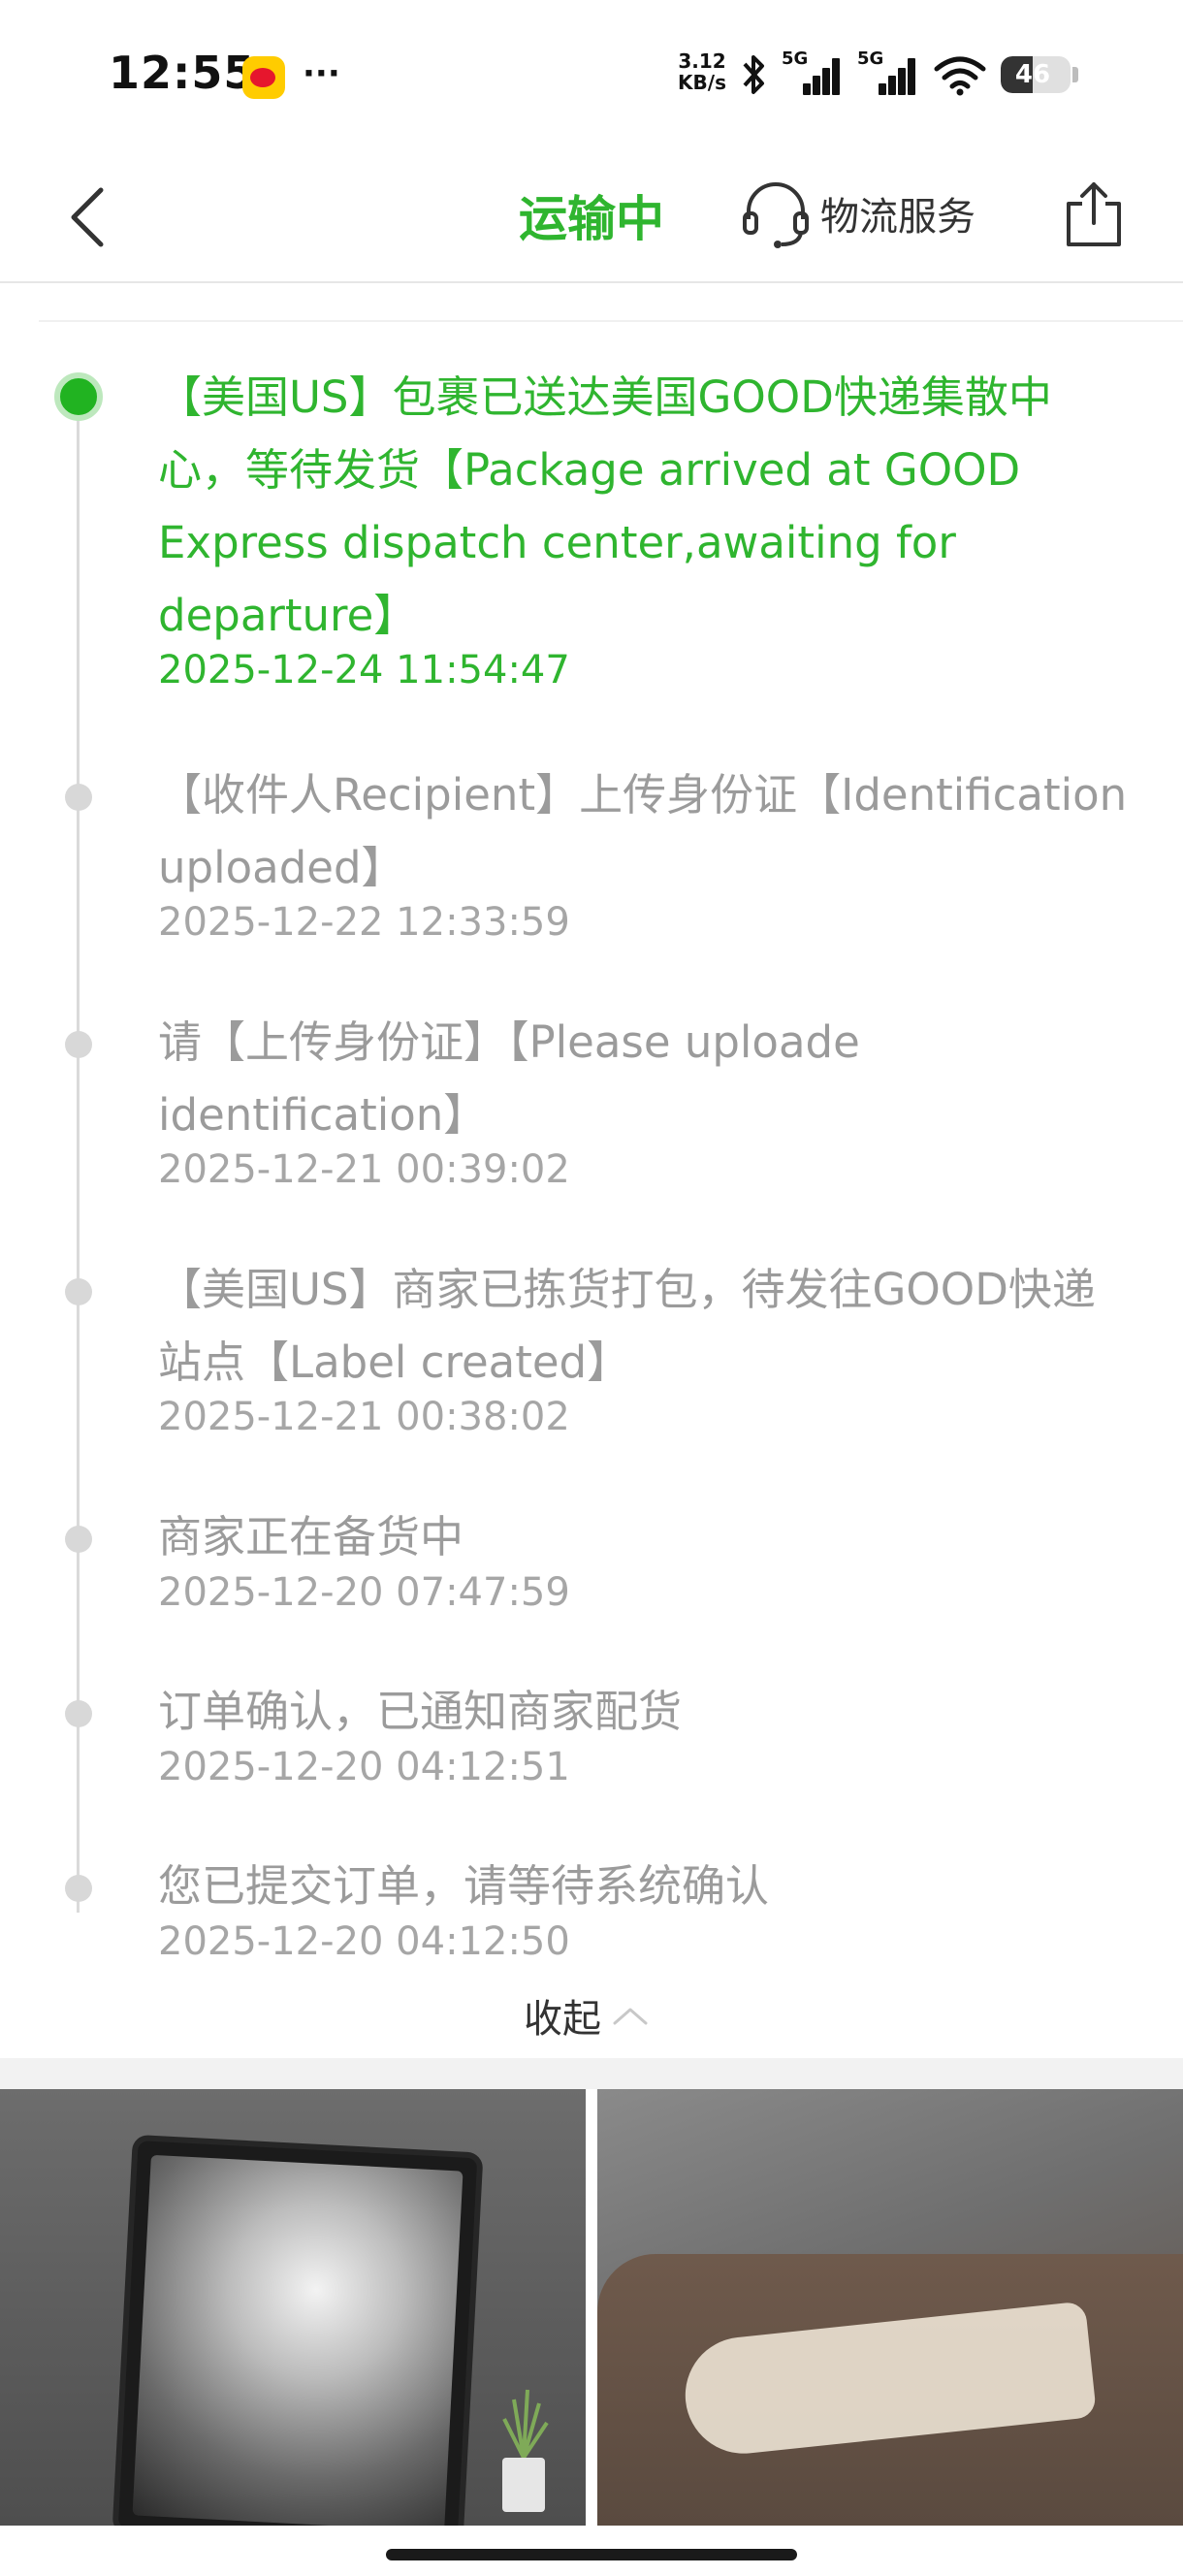  What do you see at coordinates (591, 2073) in the screenshot?
I see `section-divider` at bounding box center [591, 2073].